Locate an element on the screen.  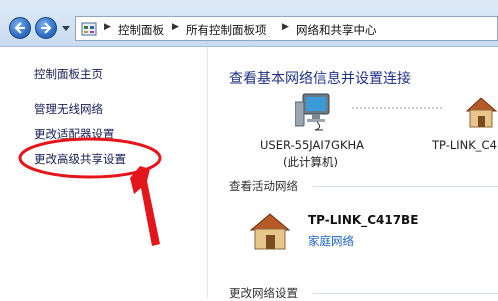
arrow-right-icon is located at coordinates (46, 28).